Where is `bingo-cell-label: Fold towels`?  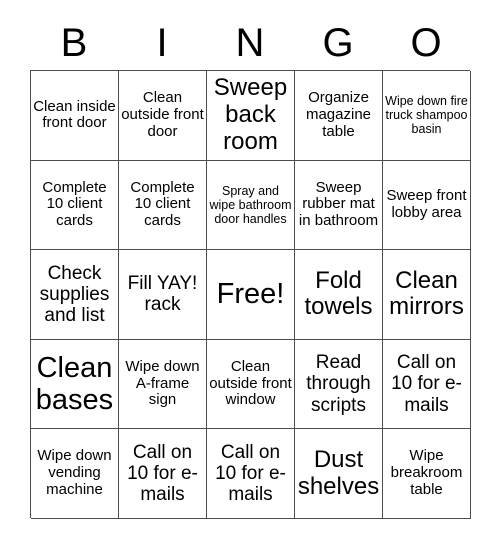
bingo-cell-label: Fold towels is located at coordinates (338, 293).